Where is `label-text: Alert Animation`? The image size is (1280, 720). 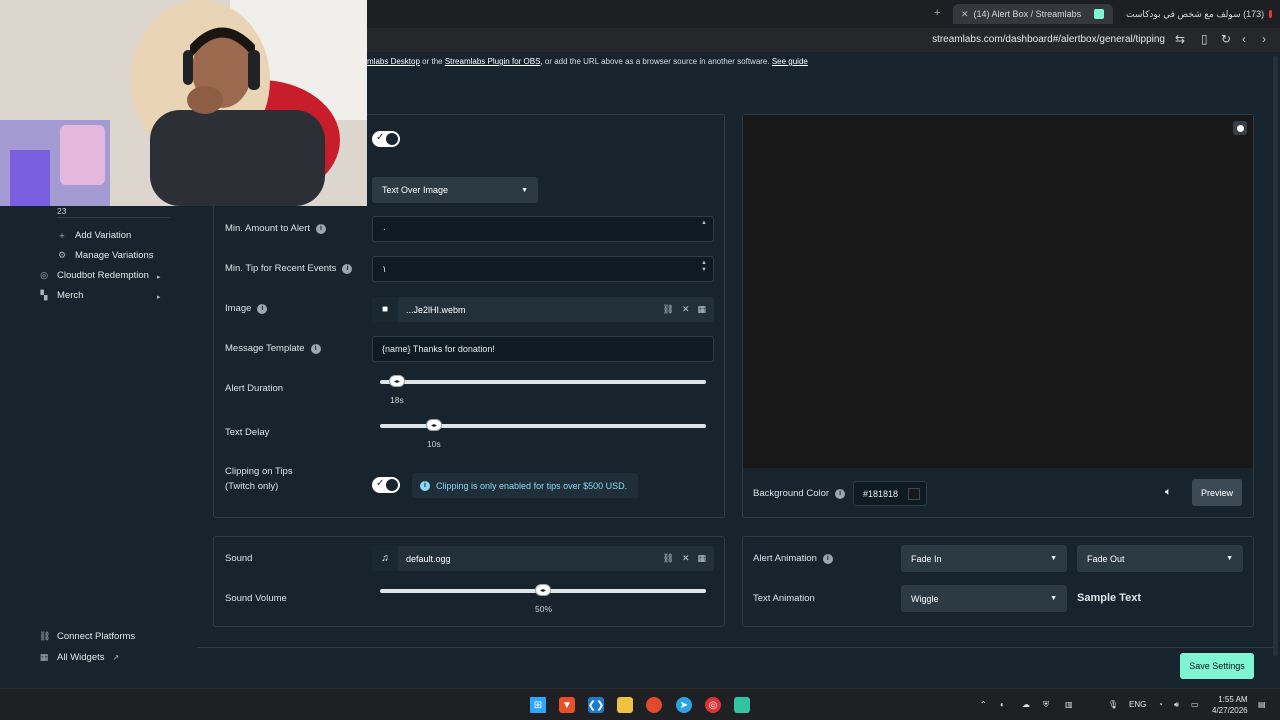 label-text: Alert Animation is located at coordinates (785, 558).